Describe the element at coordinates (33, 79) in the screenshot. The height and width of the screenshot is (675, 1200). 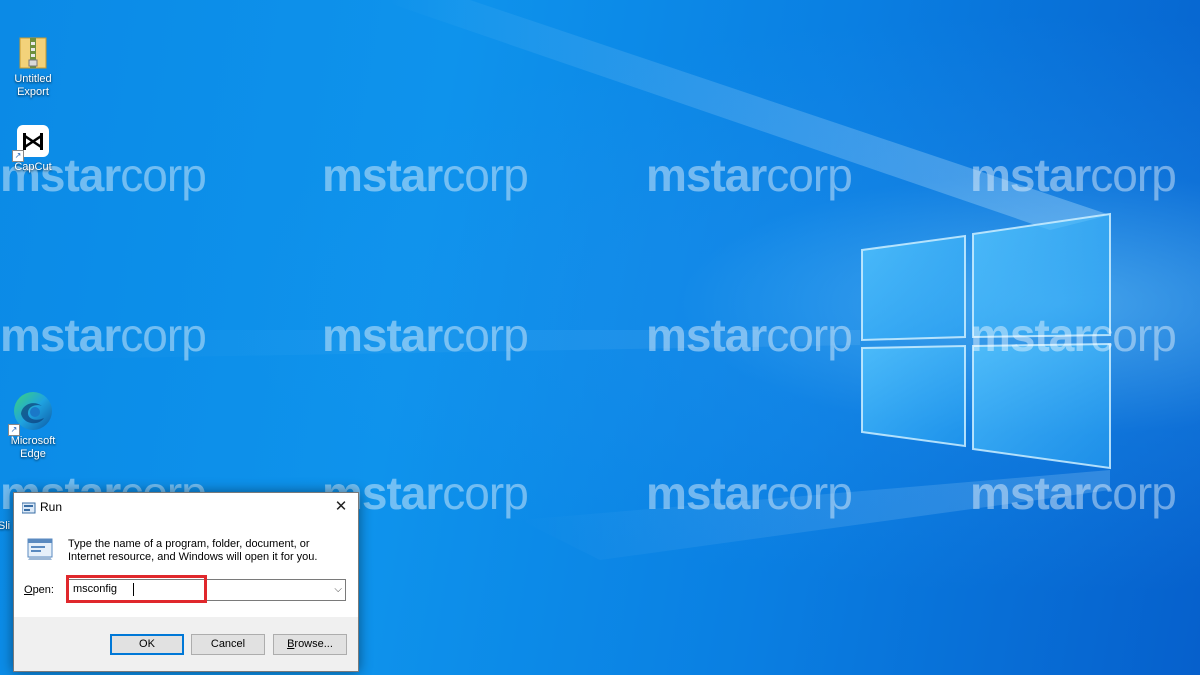
I see `desktop-icon-label: Untitled` at that location.